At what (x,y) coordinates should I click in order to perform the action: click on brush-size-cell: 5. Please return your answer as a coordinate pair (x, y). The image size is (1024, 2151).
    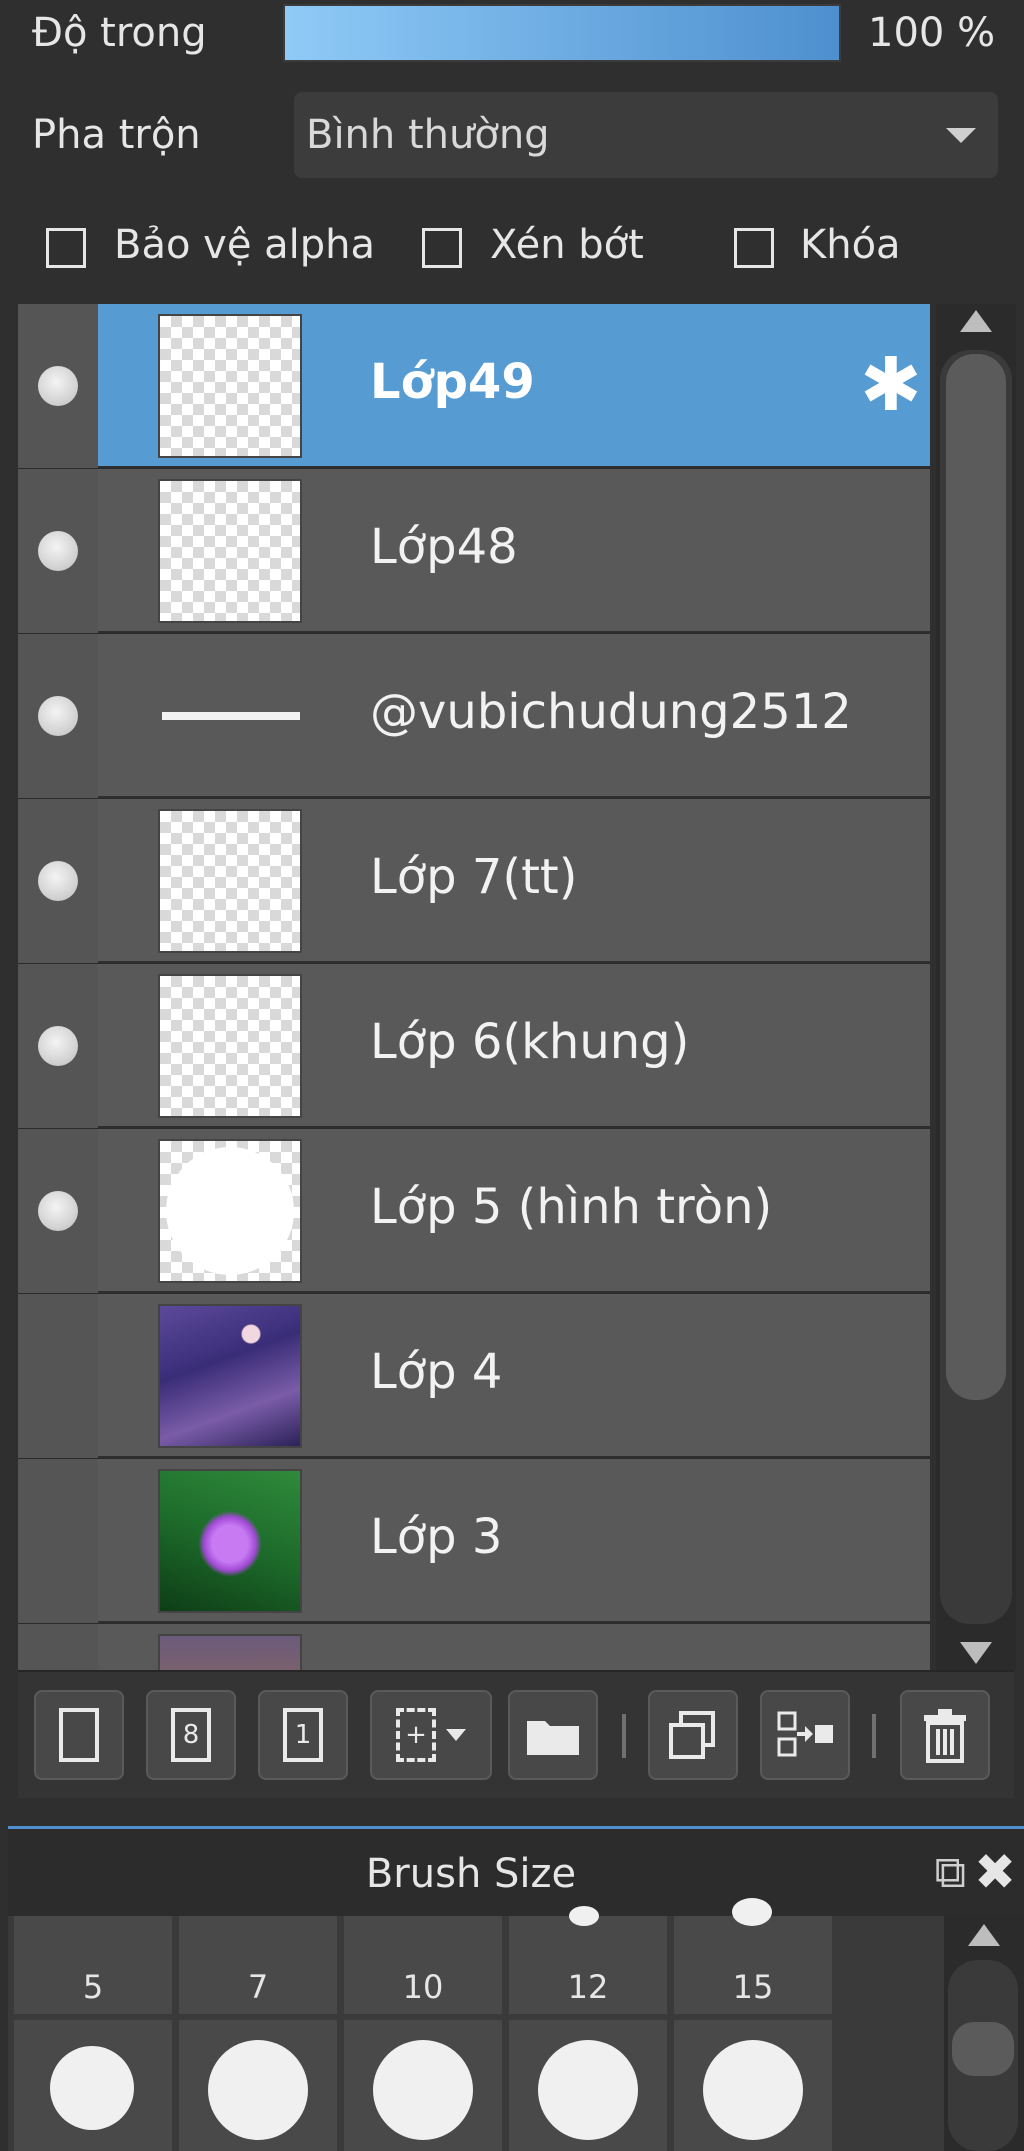
    Looking at the image, I should click on (93, 1965).